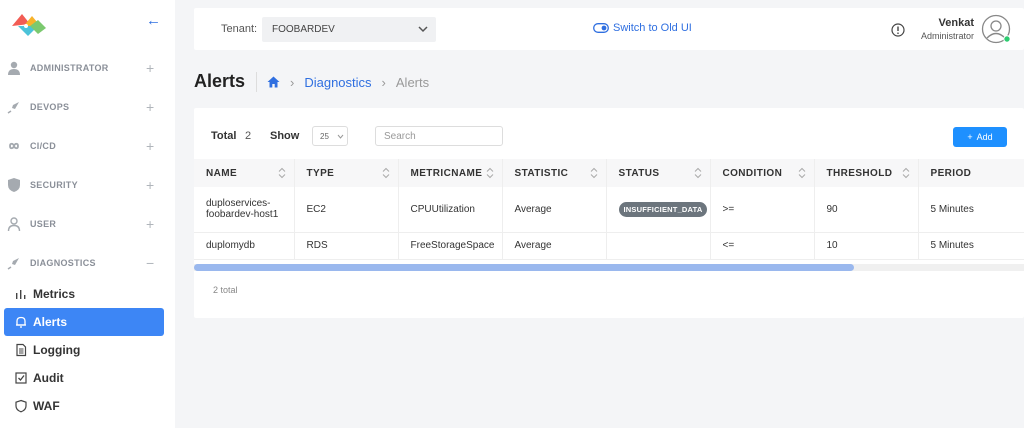  I want to click on cell-status: INSUFFICIENT_DATA, so click(658, 210).